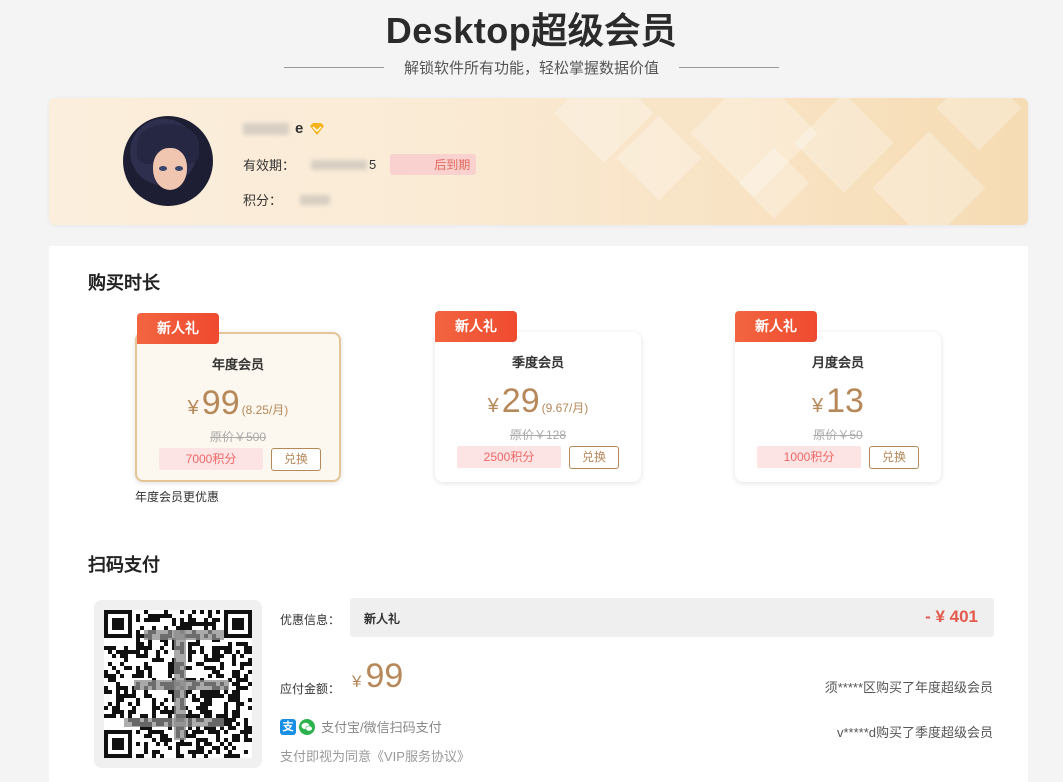 Image resolution: width=1063 pixels, height=782 pixels. Describe the element at coordinates (265, 410) in the screenshot. I see `plan-per-month: (8.25/月)` at that location.